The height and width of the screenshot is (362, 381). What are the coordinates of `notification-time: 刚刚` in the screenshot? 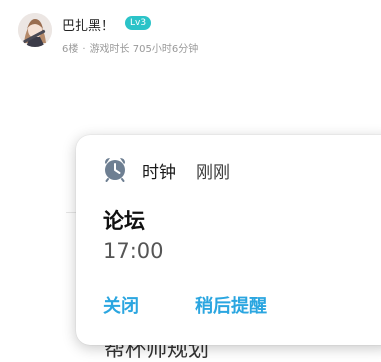 It's located at (213, 173).